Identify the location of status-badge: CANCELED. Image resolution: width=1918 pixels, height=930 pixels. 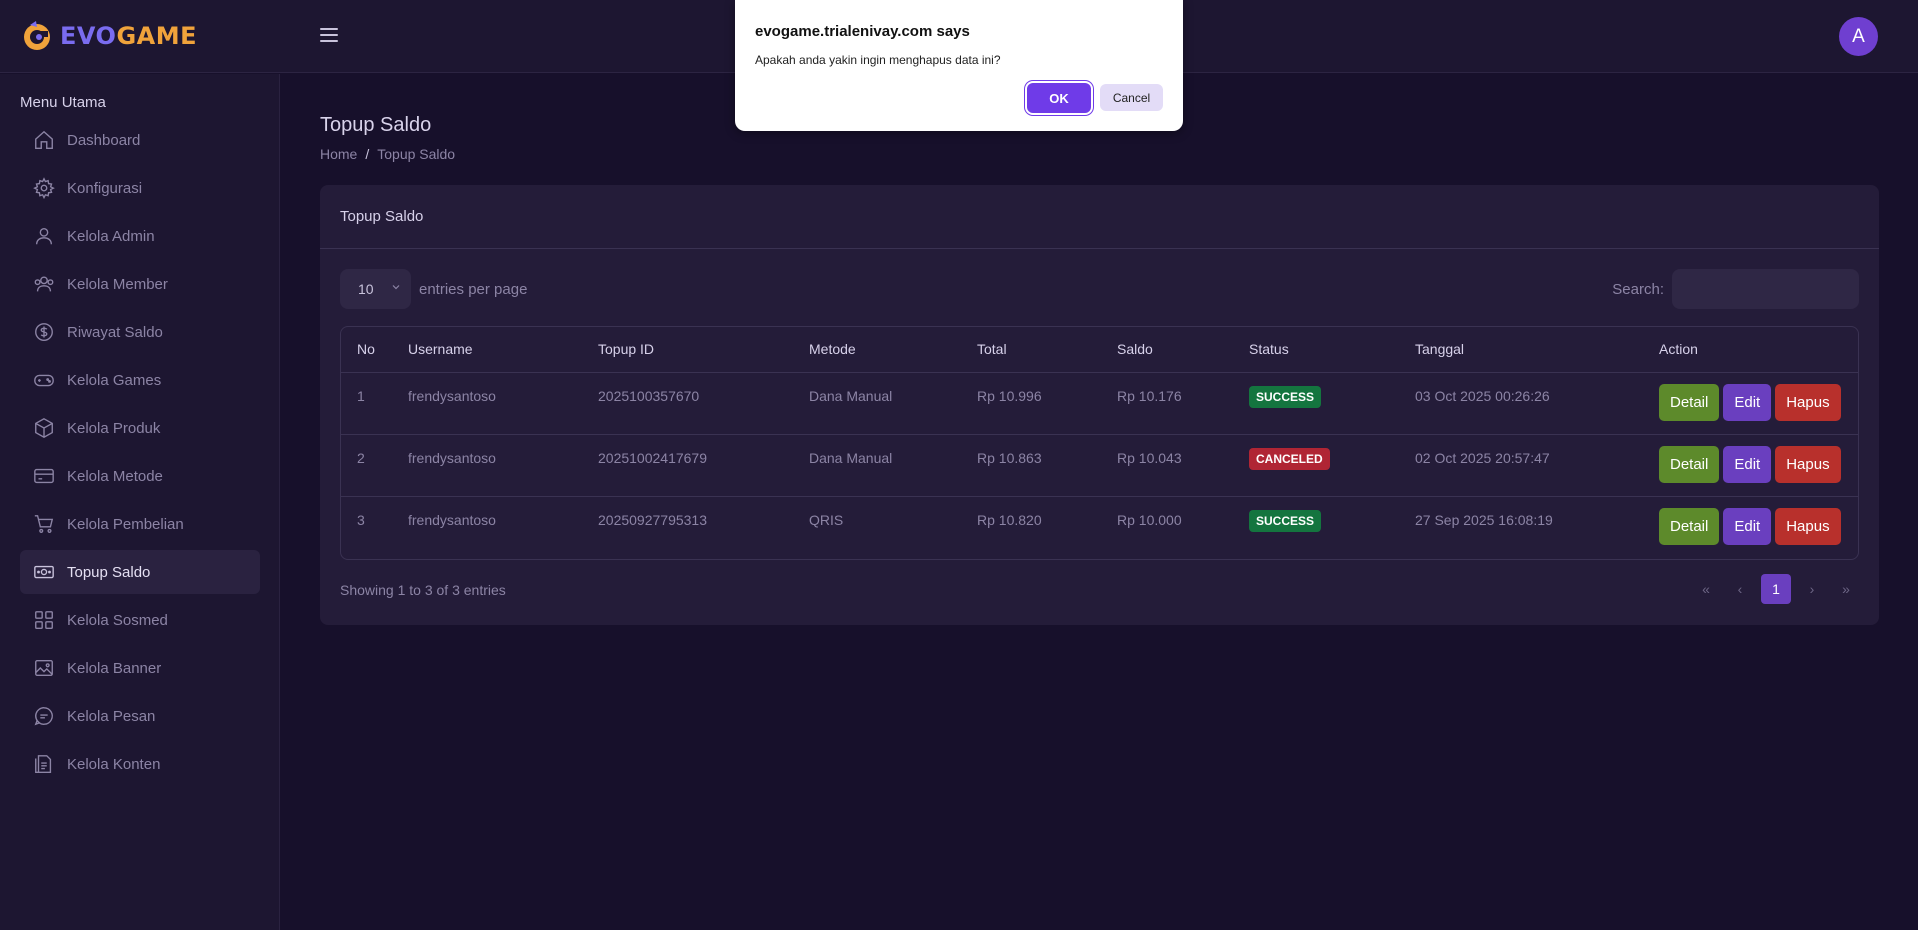
(1289, 458).